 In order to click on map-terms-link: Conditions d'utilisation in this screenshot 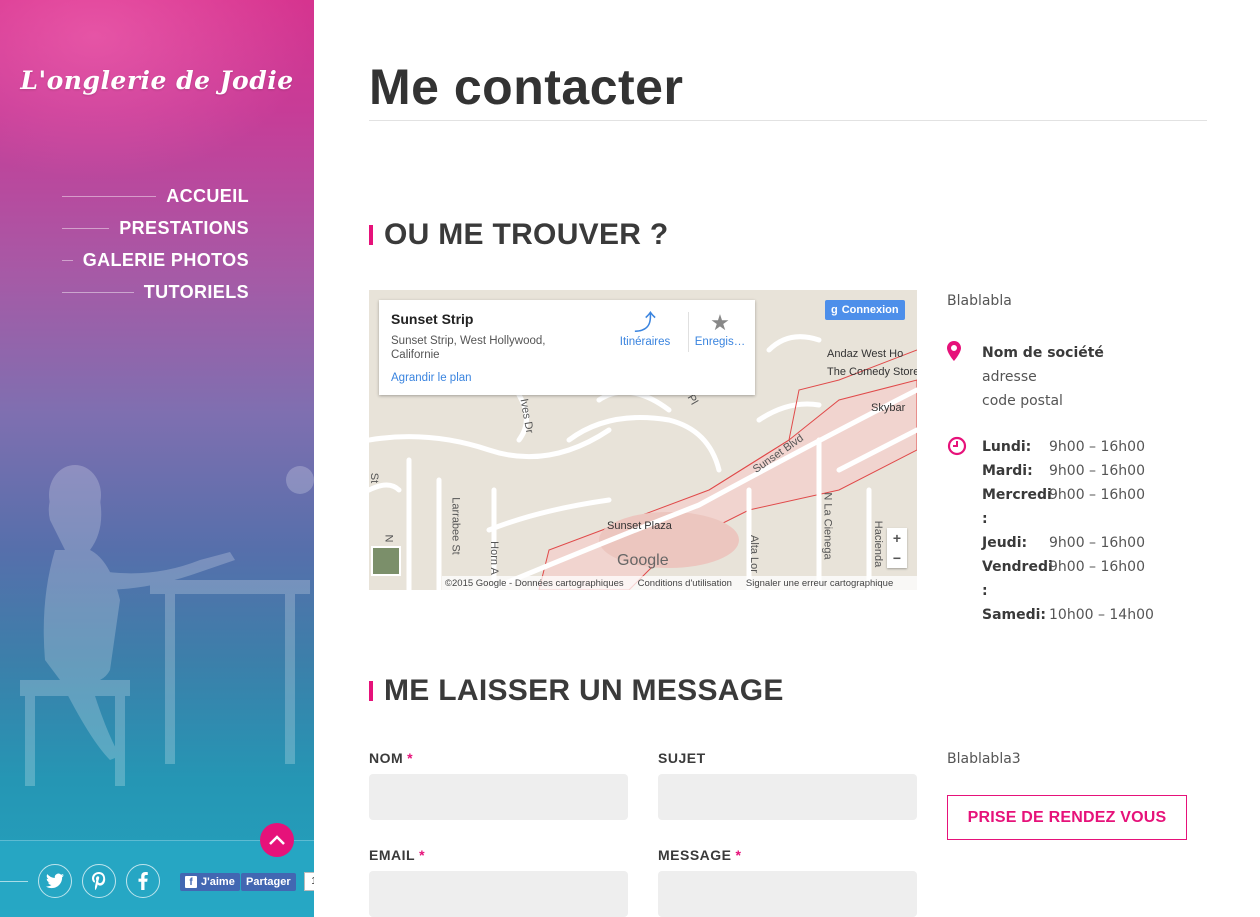, I will do `click(685, 583)`.